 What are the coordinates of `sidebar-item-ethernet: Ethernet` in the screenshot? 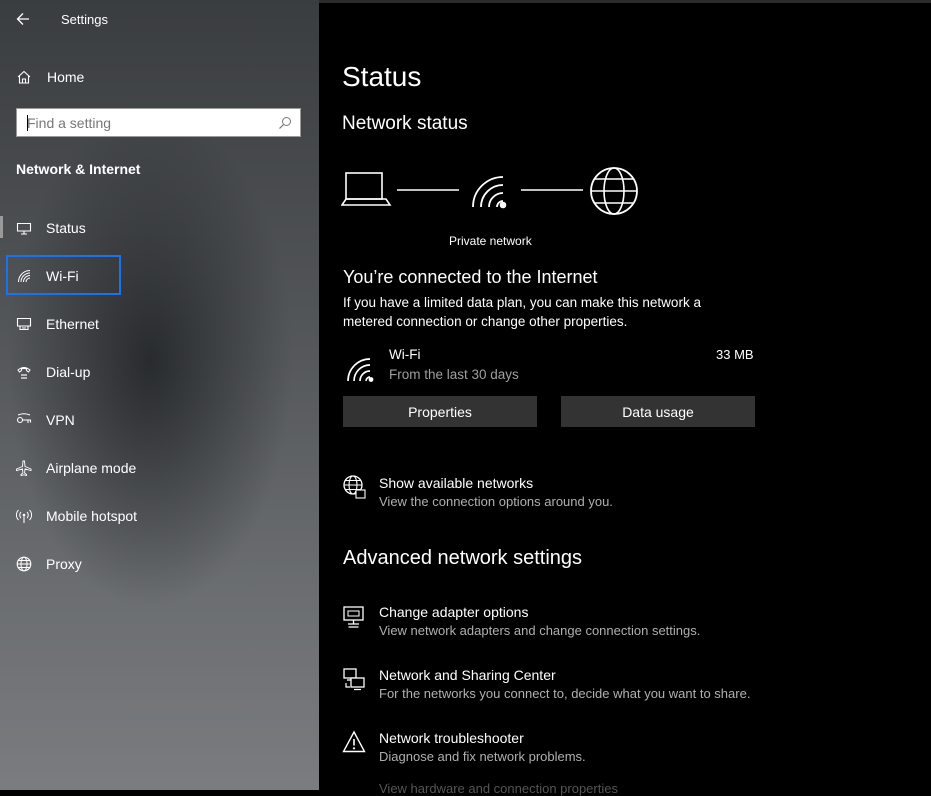 It's located at (57, 324).